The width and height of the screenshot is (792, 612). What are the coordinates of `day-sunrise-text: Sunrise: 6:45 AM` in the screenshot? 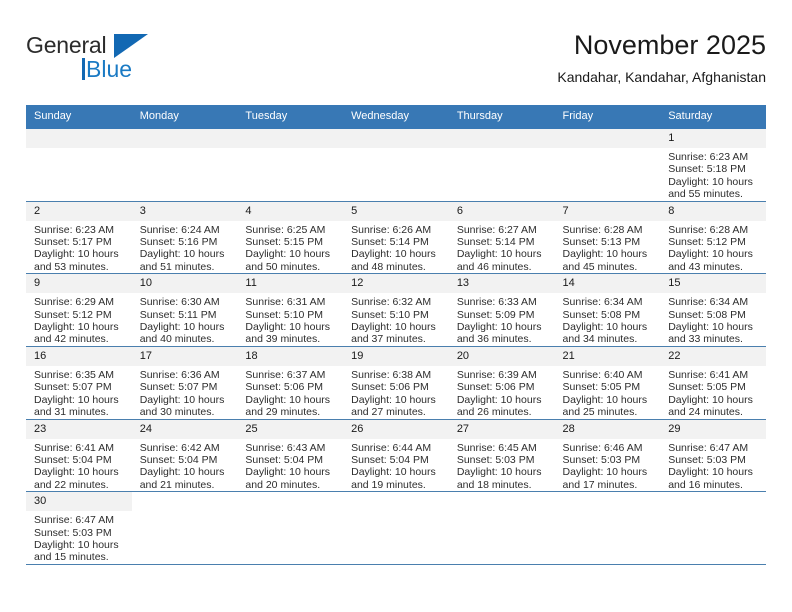 It's located at (496, 447).